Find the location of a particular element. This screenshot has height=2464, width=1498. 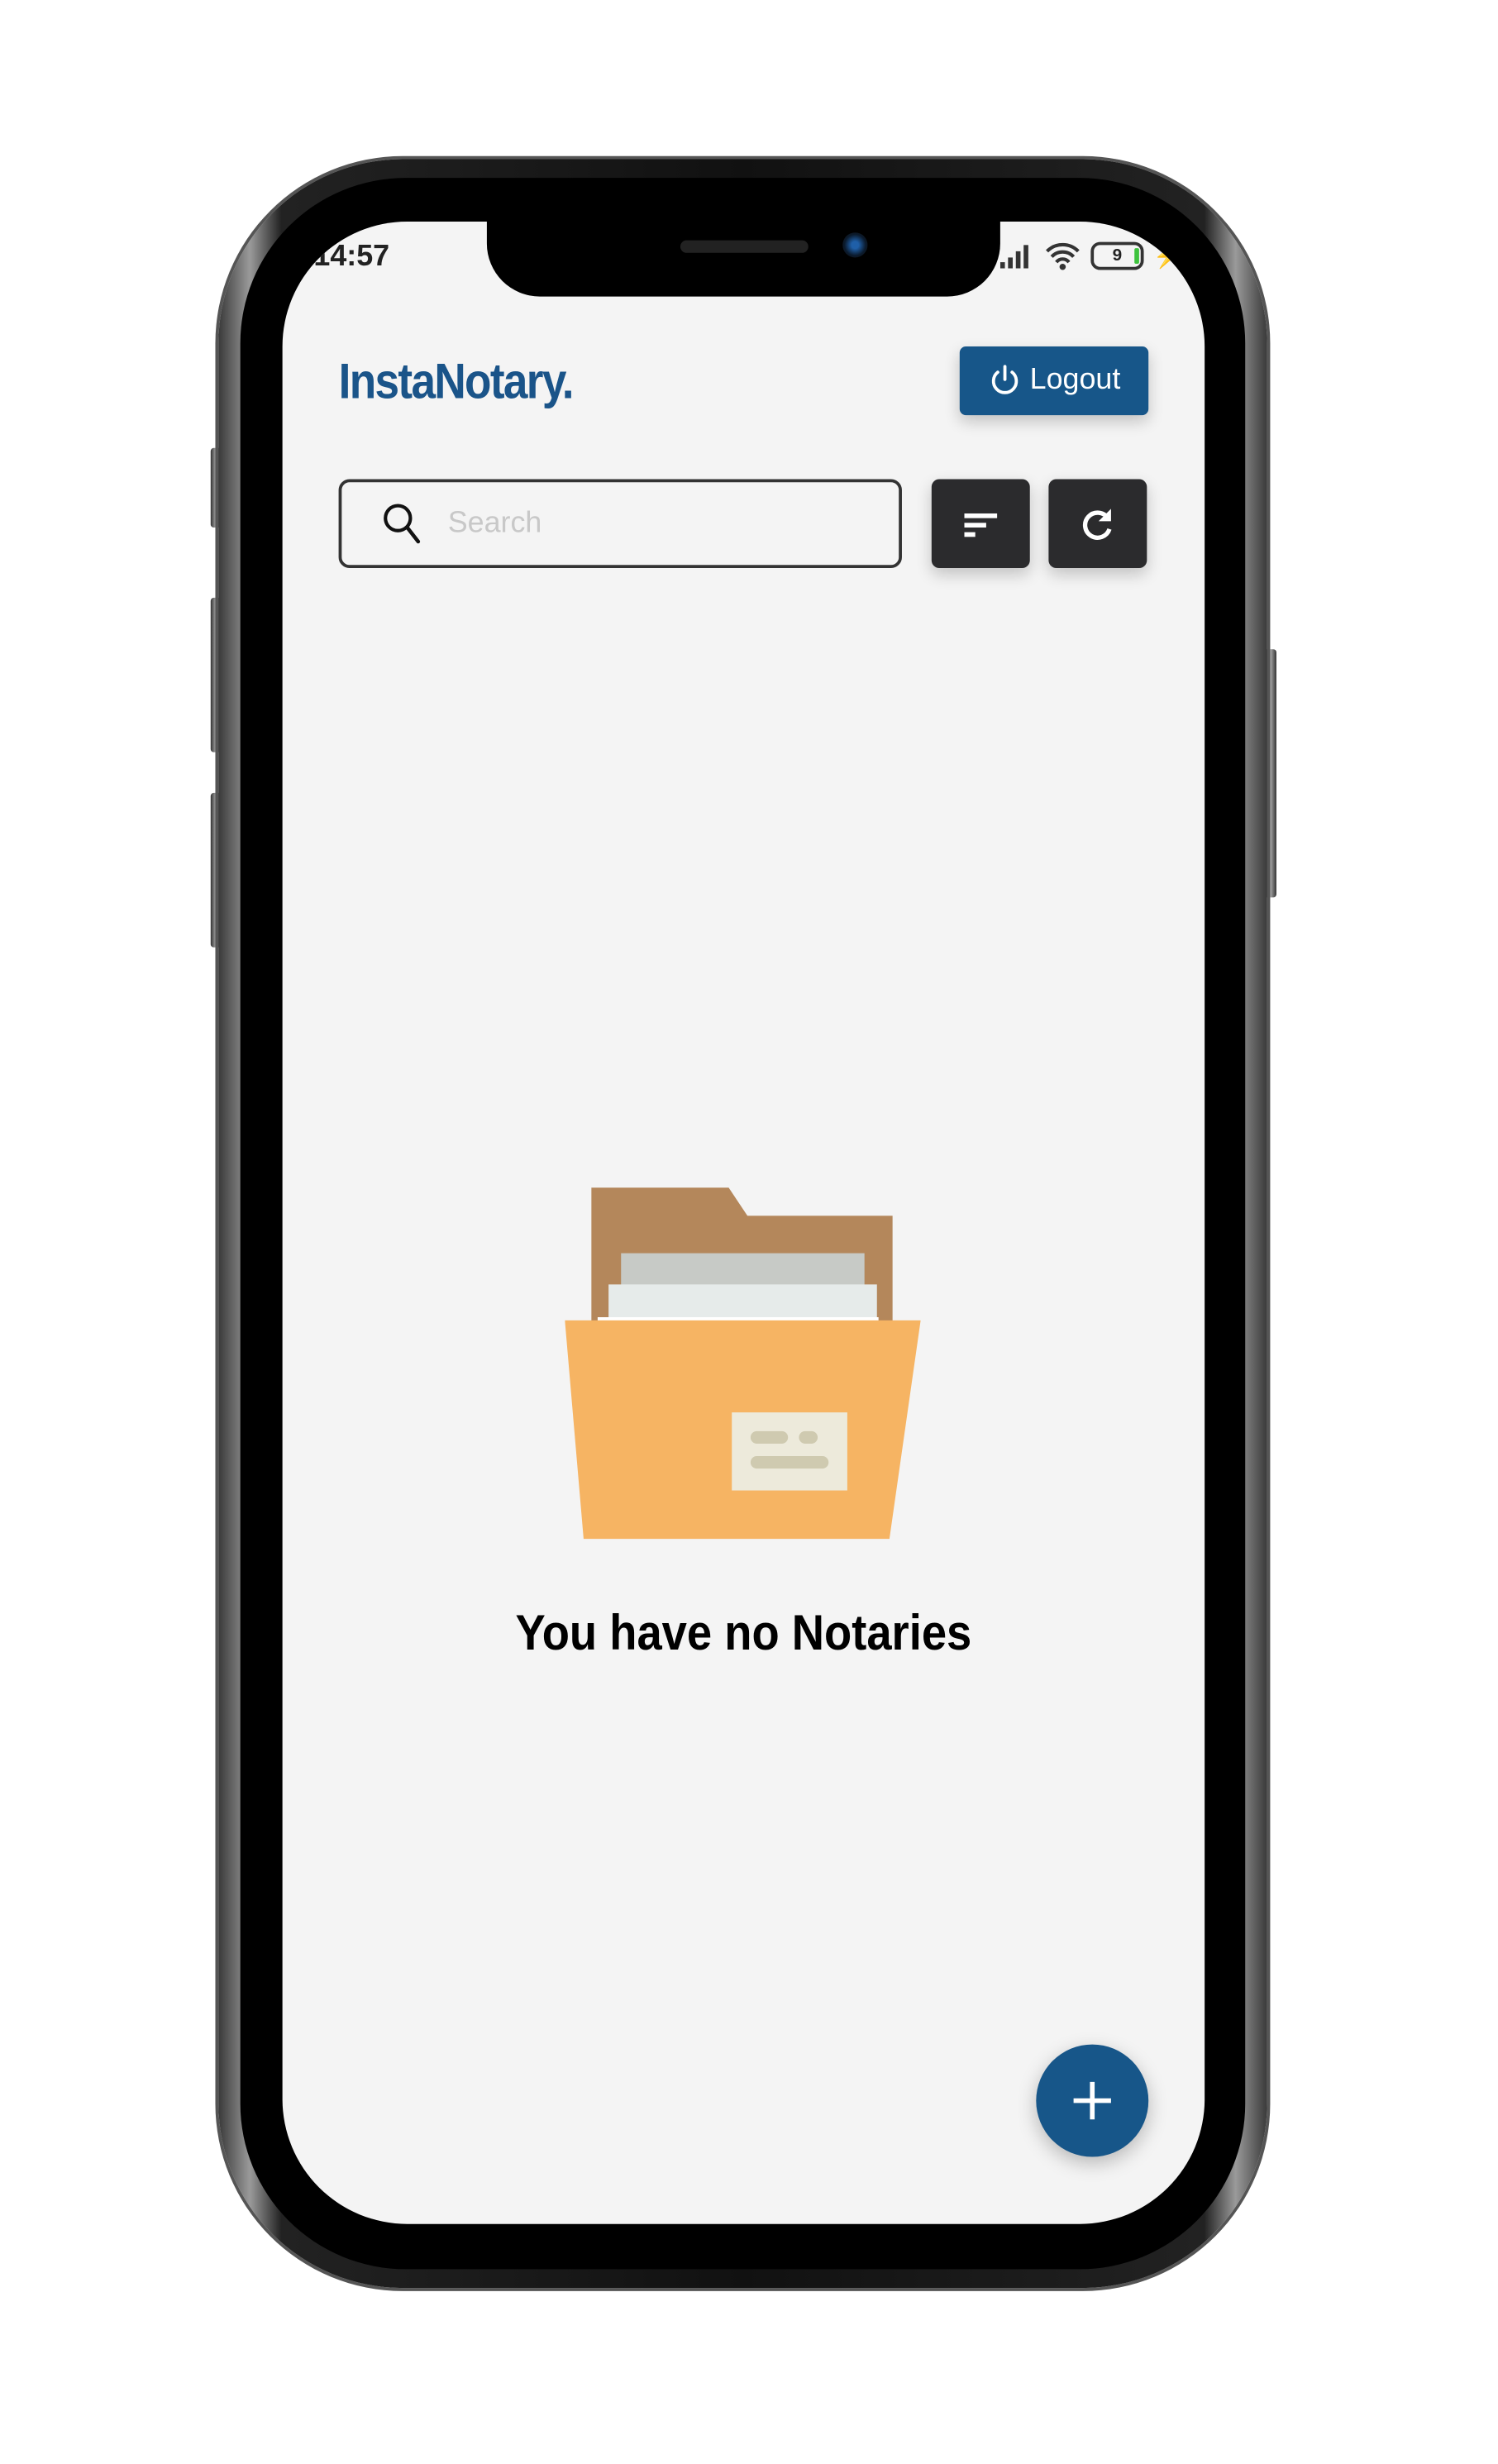

battery-icon: 9 is located at coordinates (1117, 255).